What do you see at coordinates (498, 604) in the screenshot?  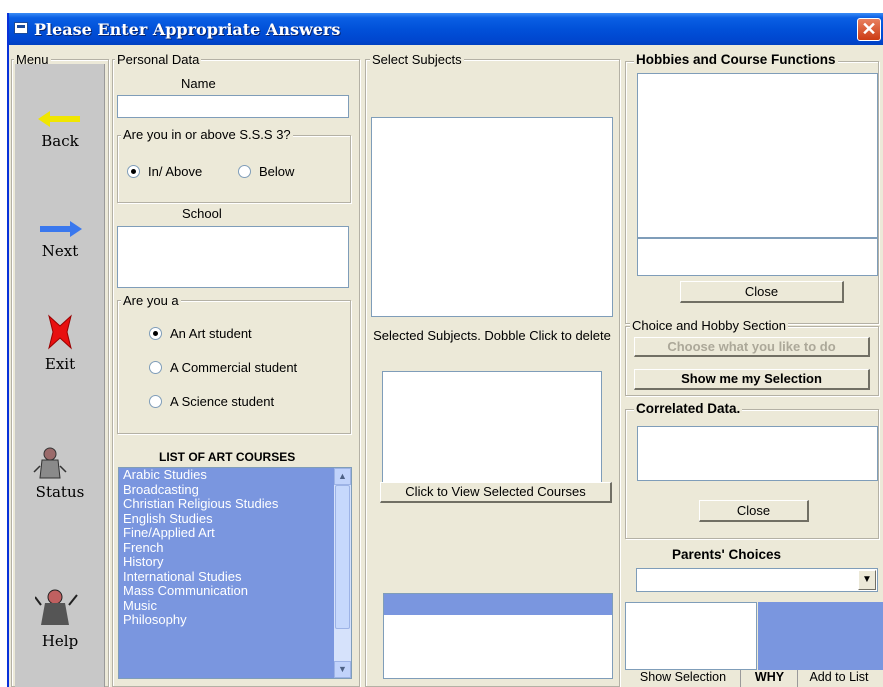 I see `output-highlight-bar` at bounding box center [498, 604].